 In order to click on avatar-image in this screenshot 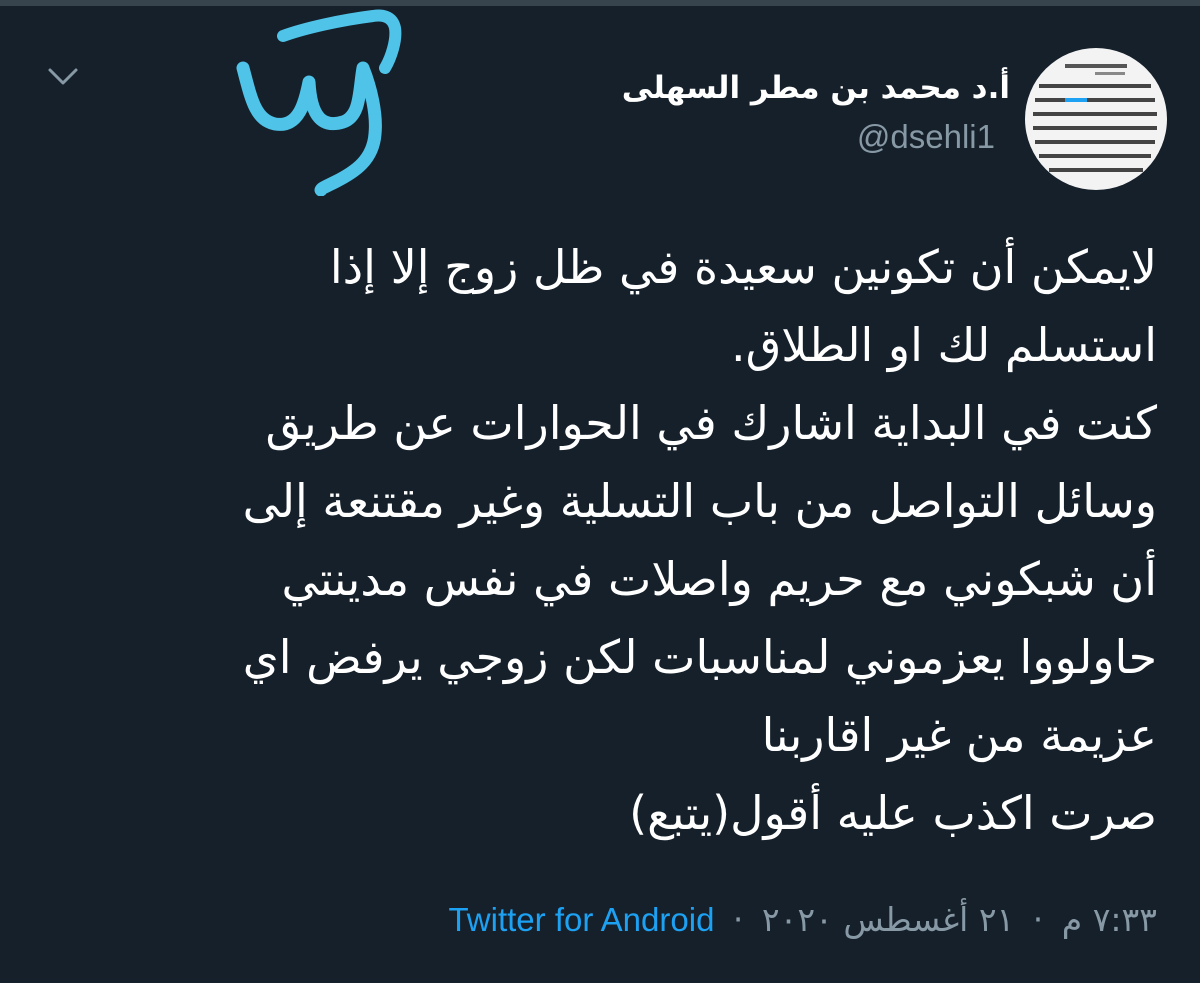, I will do `click(1095, 118)`.